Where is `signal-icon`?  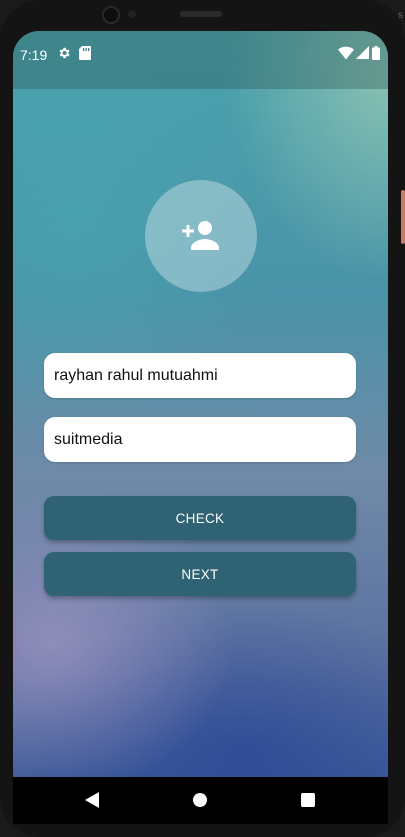 signal-icon is located at coordinates (362, 52).